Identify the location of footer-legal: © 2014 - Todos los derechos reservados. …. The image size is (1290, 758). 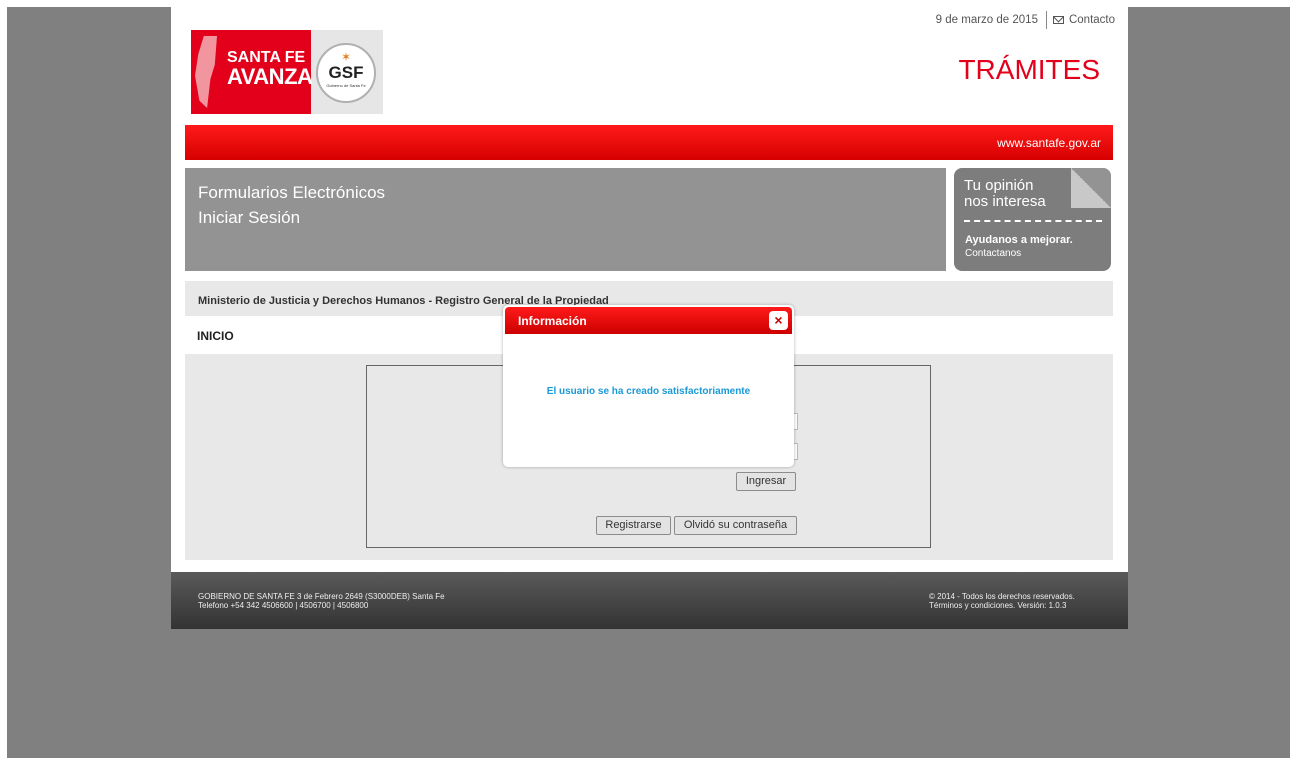
(1002, 601).